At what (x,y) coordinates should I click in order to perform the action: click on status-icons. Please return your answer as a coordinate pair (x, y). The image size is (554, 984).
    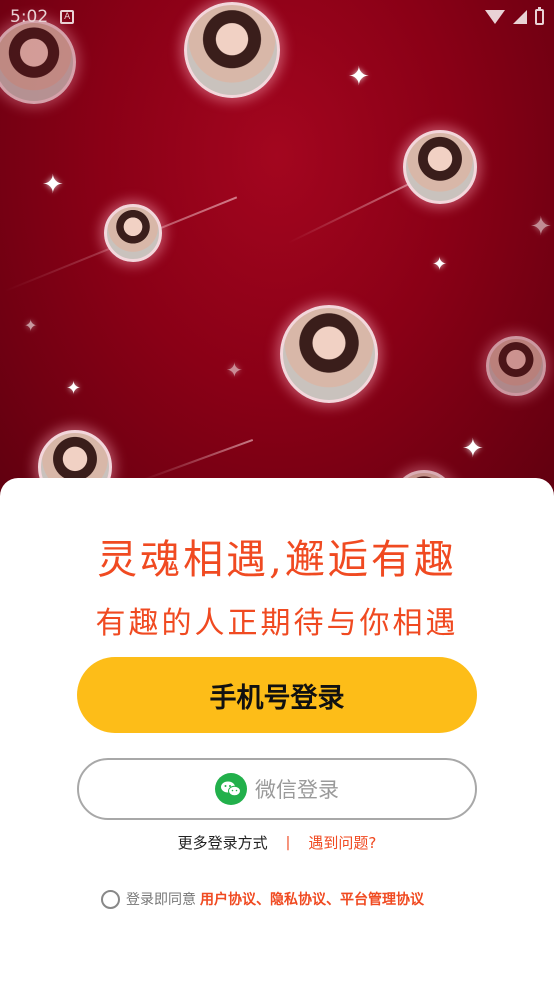
    Looking at the image, I should click on (514, 16).